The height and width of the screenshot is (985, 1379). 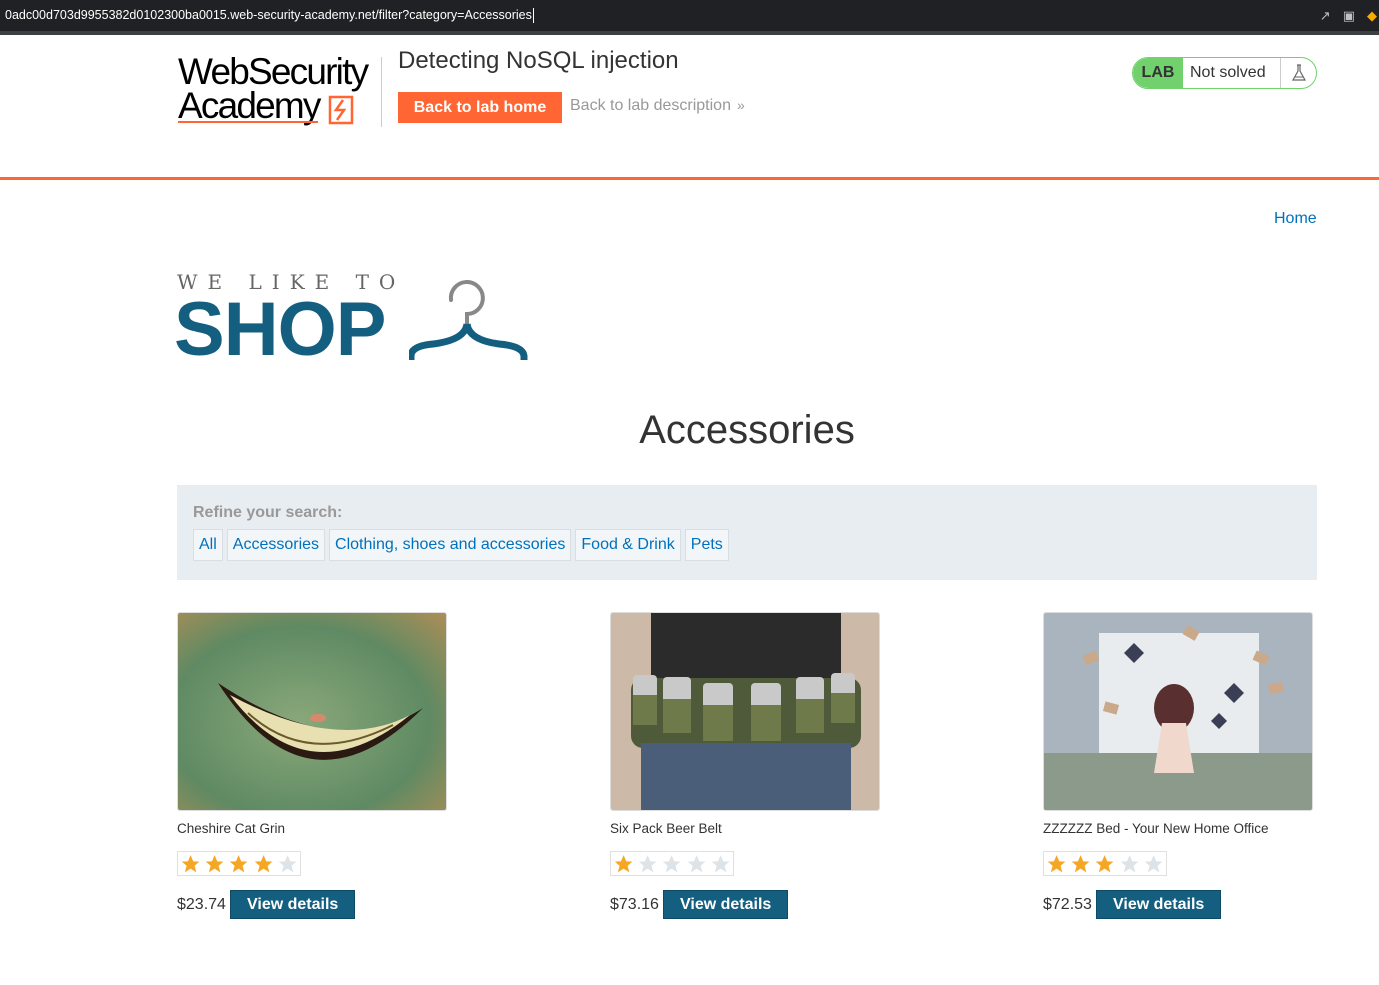 I want to click on shop-logo: WE LIKE TO SHOP, so click(x=355, y=321).